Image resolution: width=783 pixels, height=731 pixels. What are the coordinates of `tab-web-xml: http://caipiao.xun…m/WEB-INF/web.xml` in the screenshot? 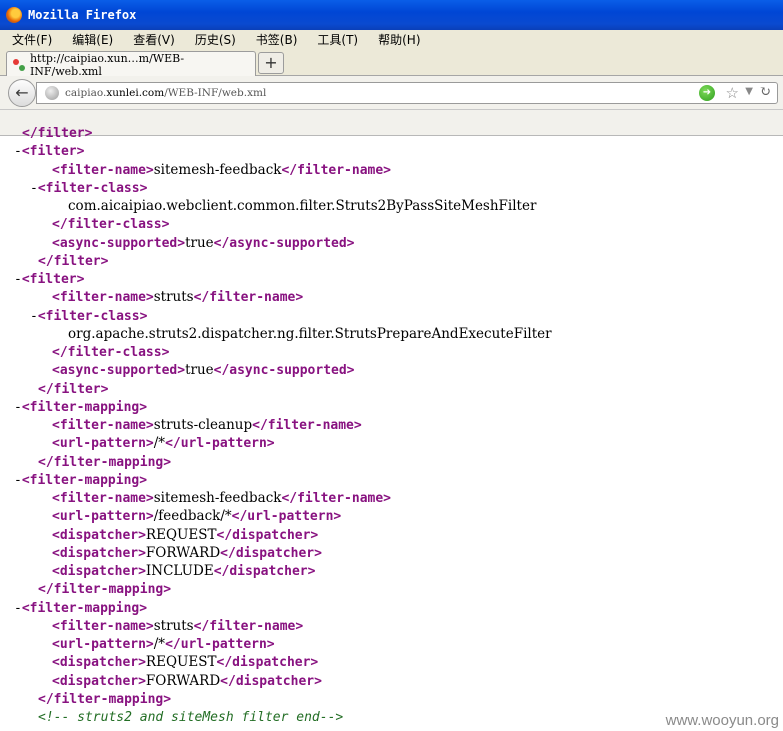 It's located at (131, 64).